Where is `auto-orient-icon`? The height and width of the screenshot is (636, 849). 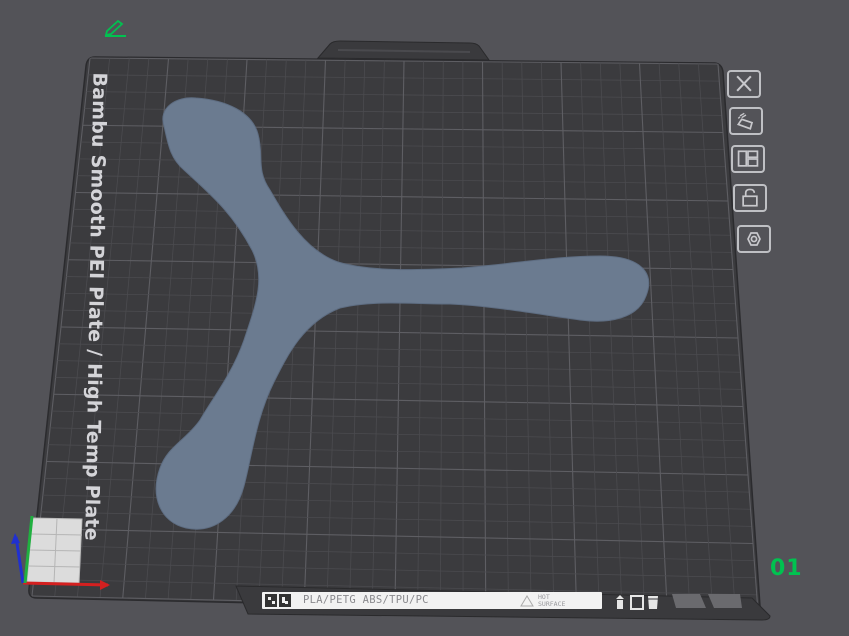
auto-orient-icon is located at coordinates (745, 121).